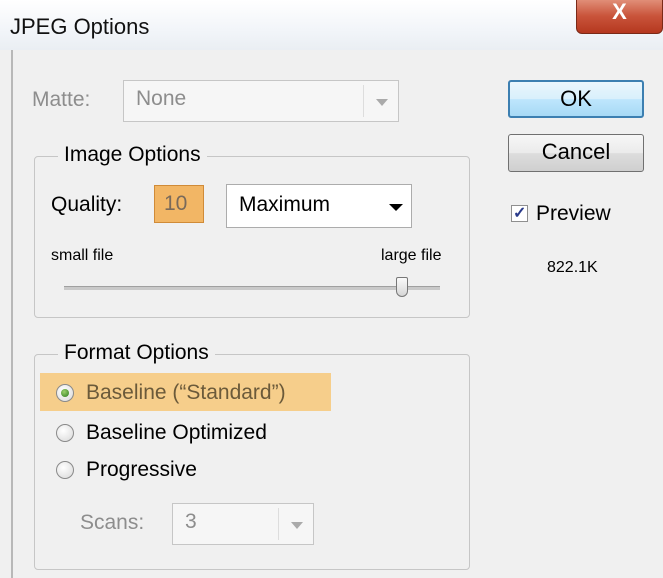  I want to click on dialog-title: JPEG Options, so click(80, 26).